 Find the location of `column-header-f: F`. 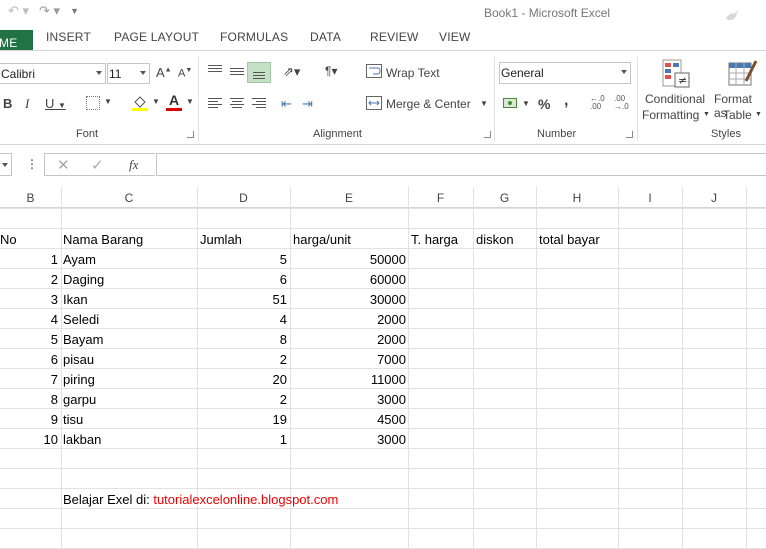

column-header-f: F is located at coordinates (440, 197).